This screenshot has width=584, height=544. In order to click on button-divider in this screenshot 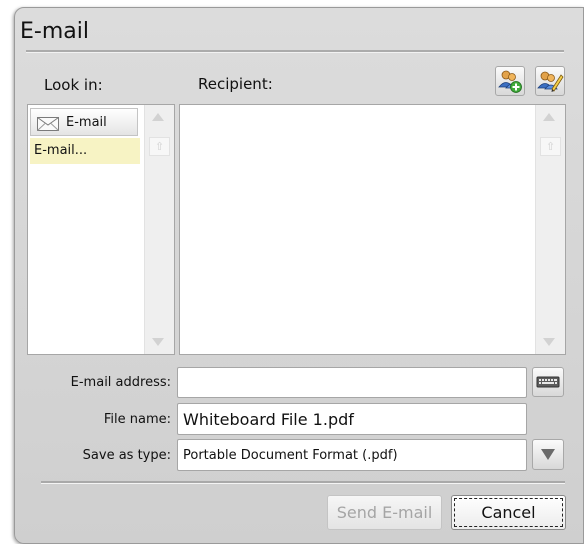, I will do `click(303, 482)`.